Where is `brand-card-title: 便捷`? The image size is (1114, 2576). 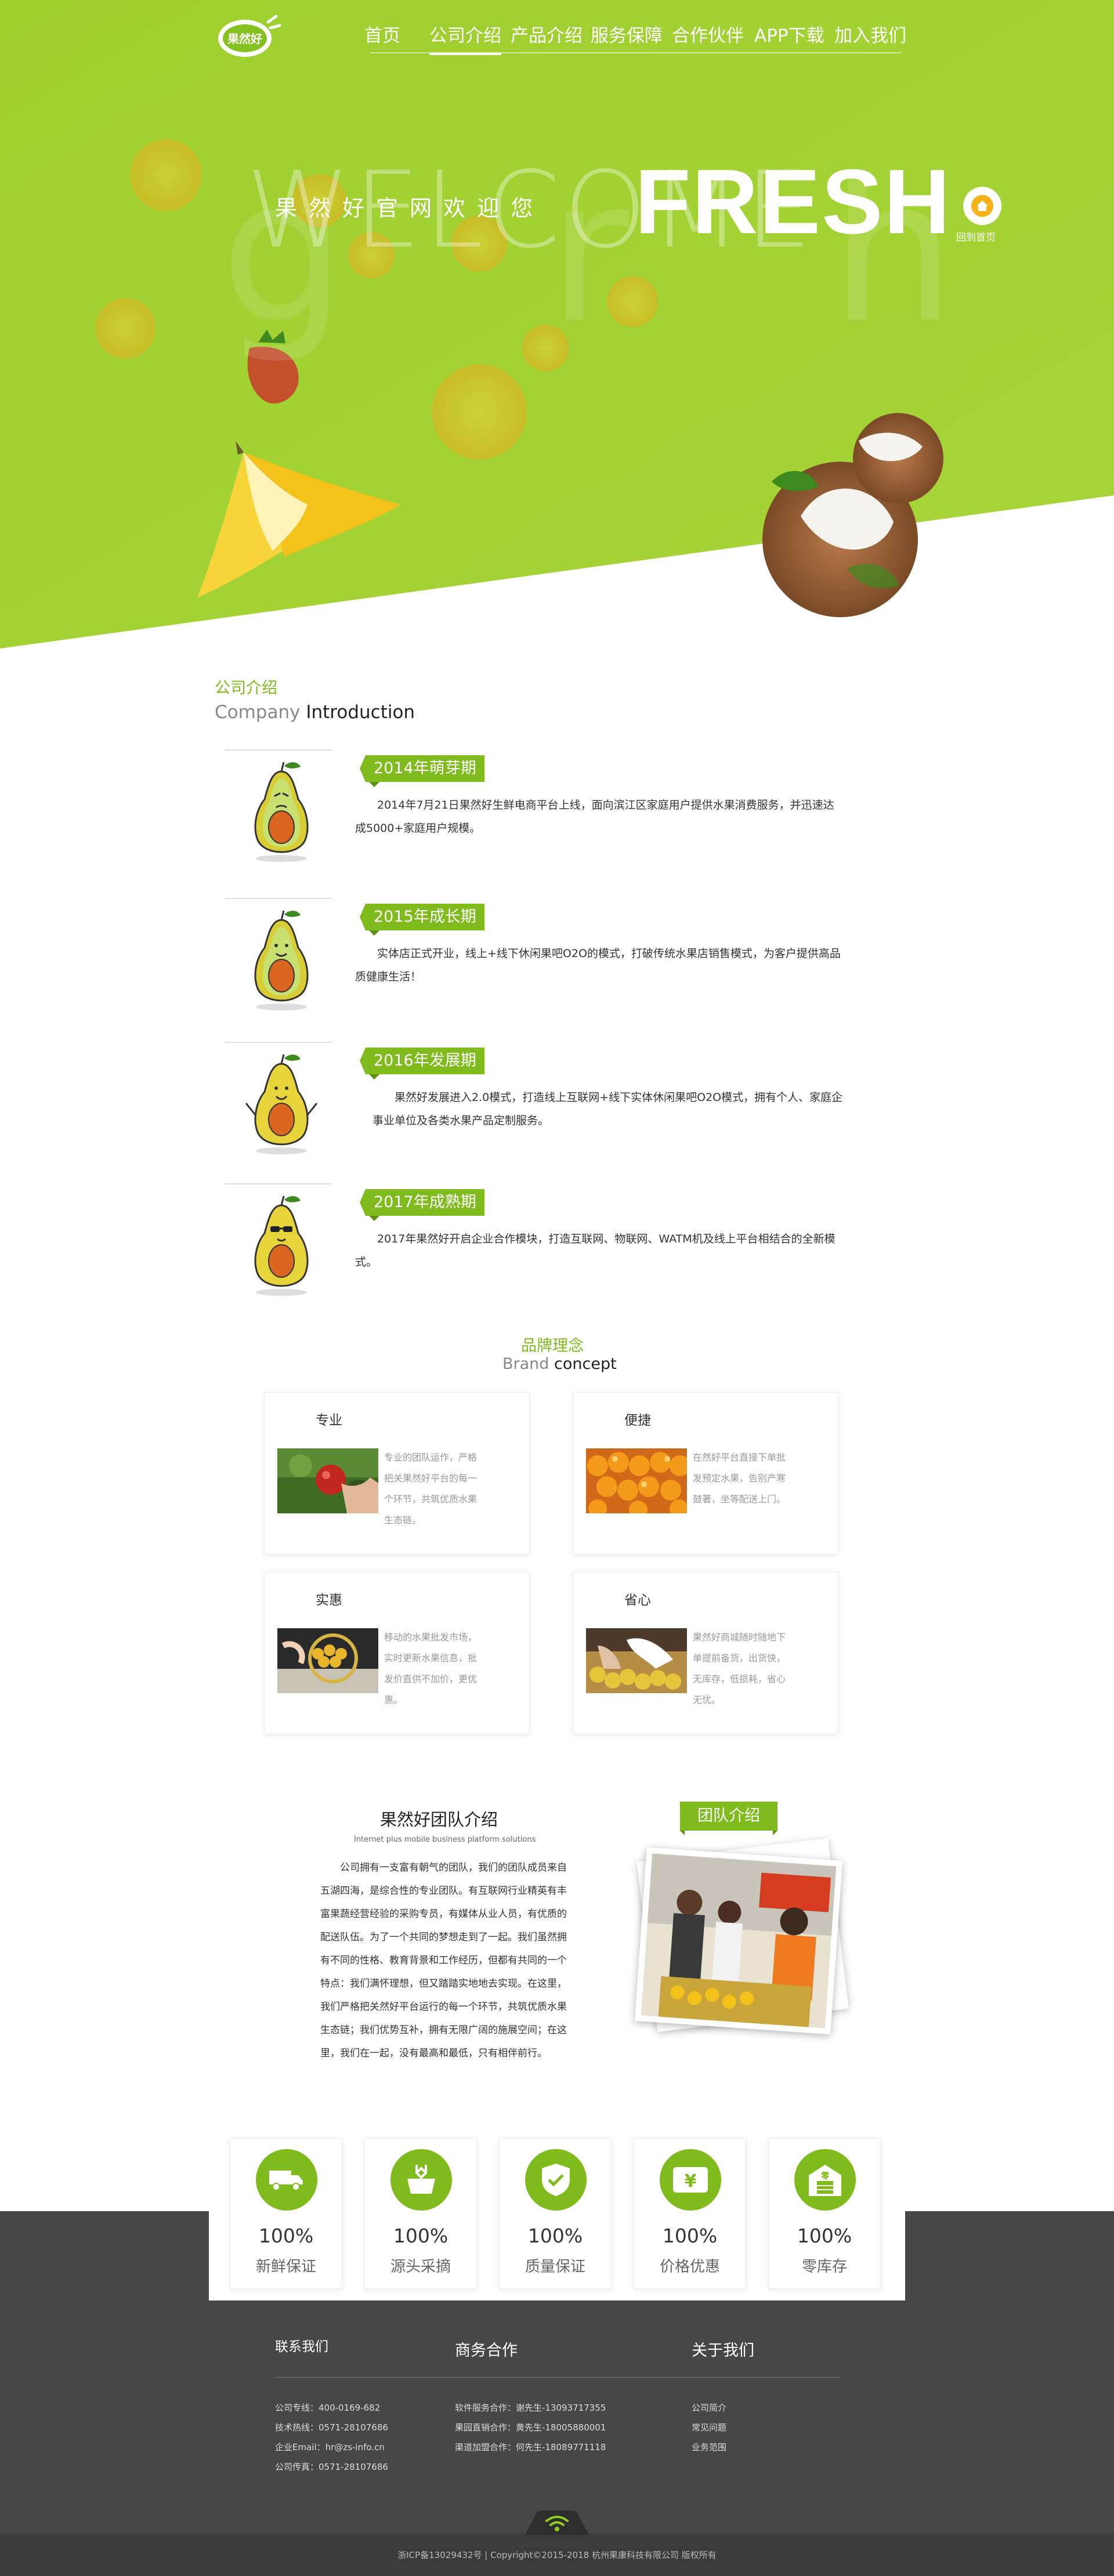 brand-card-title: 便捷 is located at coordinates (637, 1421).